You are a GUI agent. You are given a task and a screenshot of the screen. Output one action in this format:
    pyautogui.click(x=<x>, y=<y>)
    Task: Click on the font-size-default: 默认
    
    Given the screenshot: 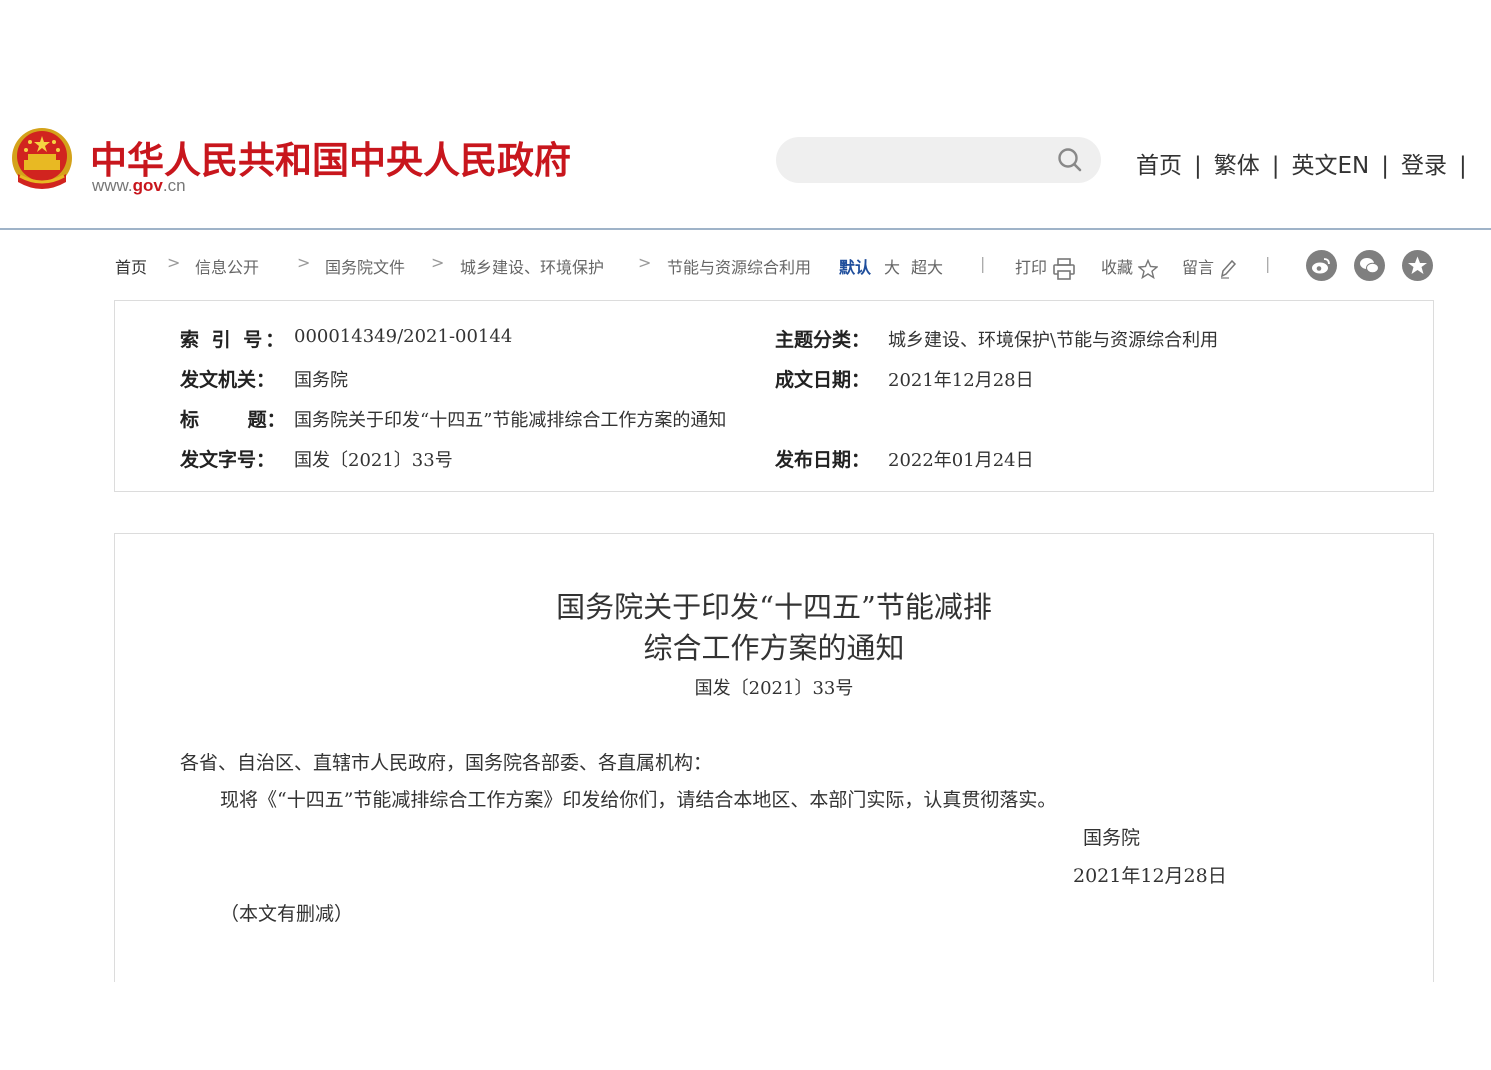 What is the action you would take?
    pyautogui.click(x=855, y=266)
    